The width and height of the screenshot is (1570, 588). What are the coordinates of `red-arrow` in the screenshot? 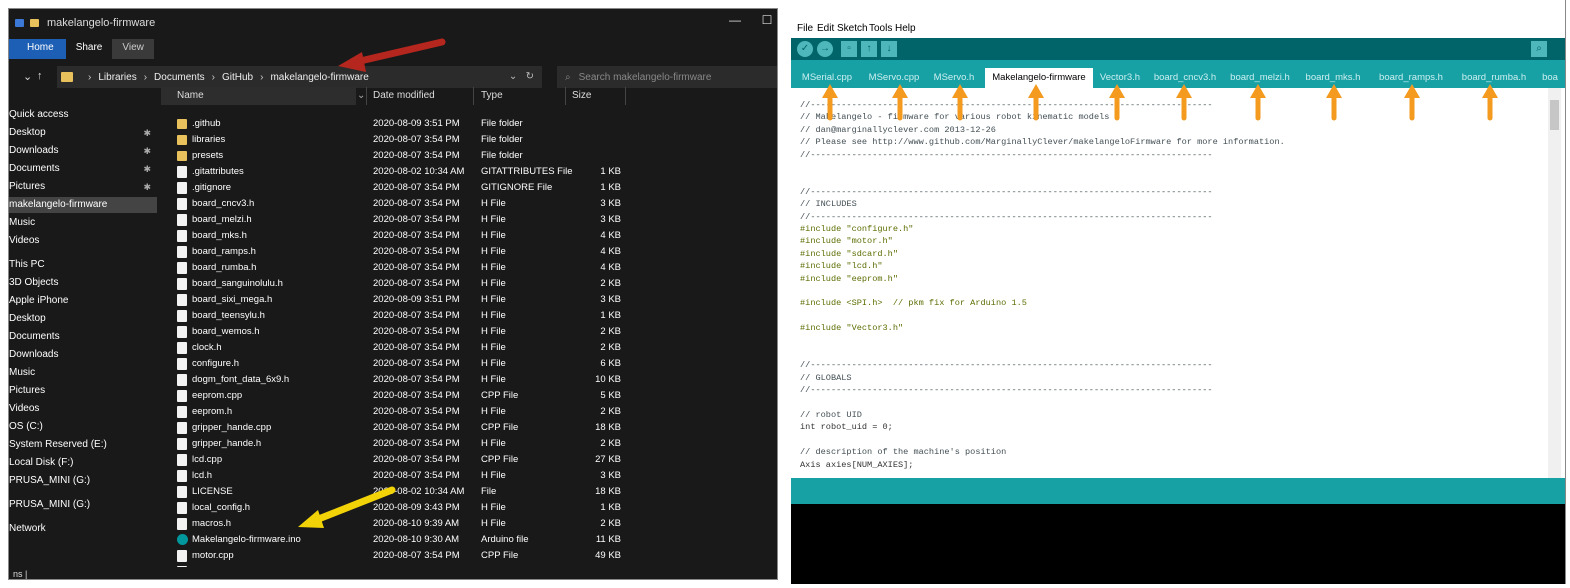 It's located at (392, 55).